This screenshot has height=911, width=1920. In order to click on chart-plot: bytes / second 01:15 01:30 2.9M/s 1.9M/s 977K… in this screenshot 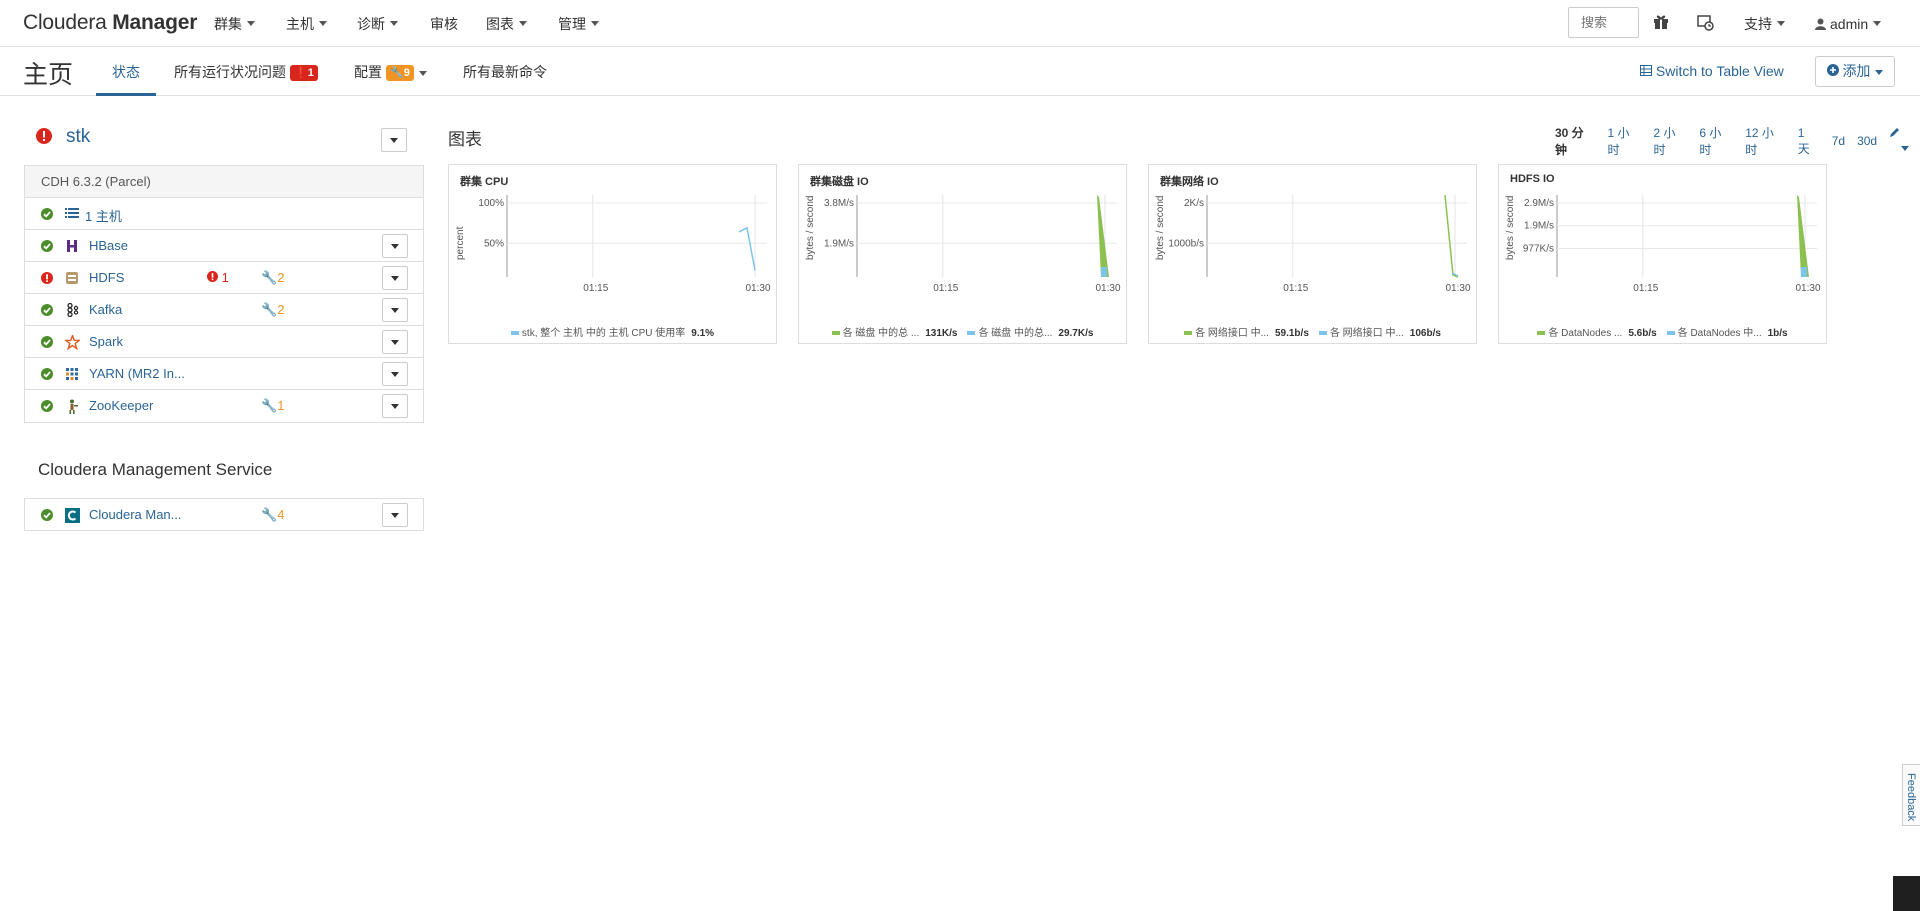, I will do `click(1663, 244)`.